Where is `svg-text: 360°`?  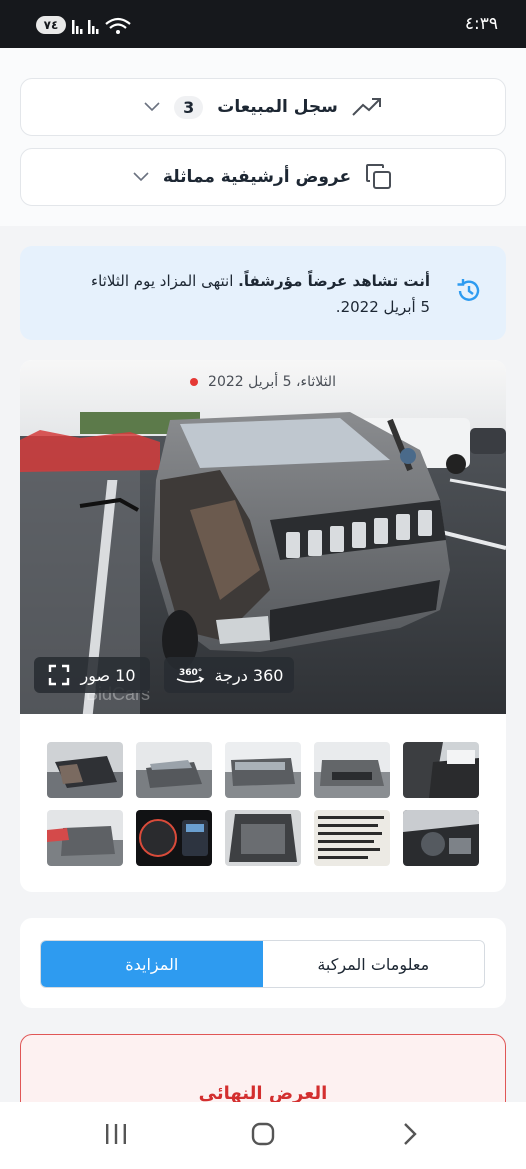
svg-text: 360° is located at coordinates (190, 673).